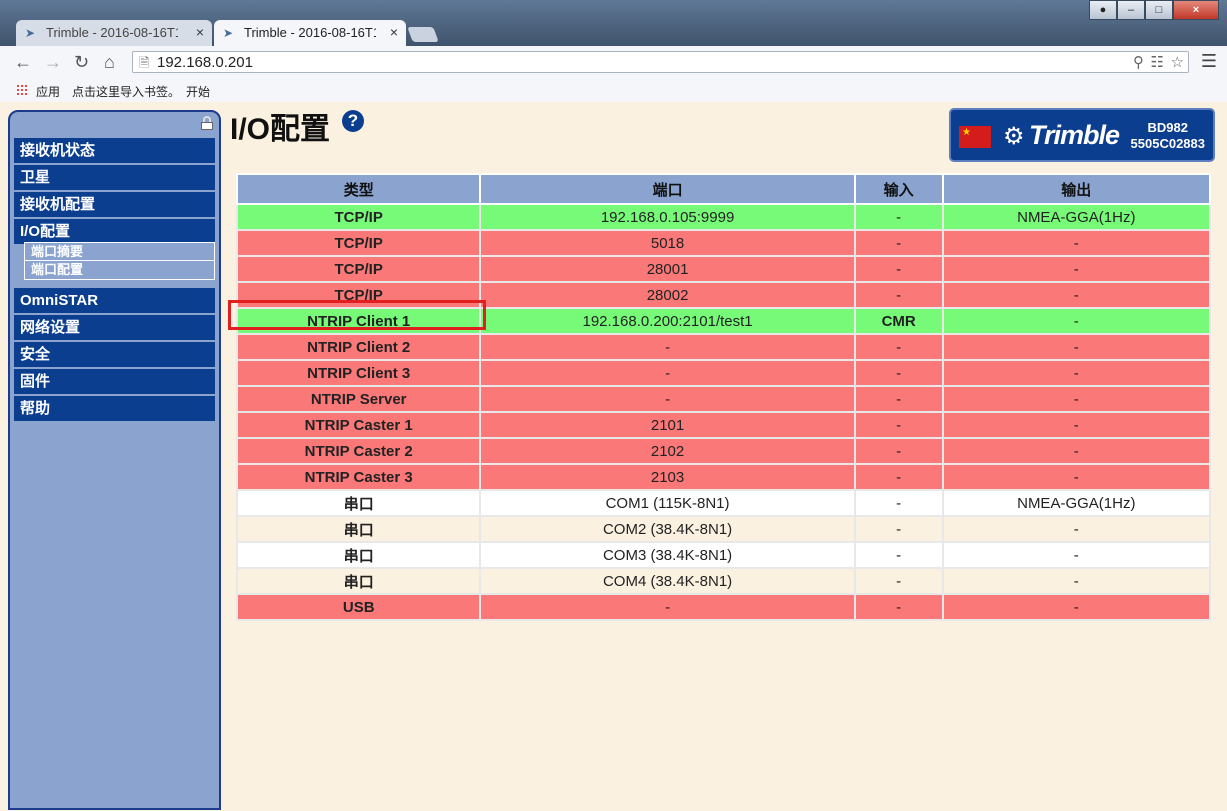 This screenshot has height=811, width=1227. I want to click on sidebar-subitem-port-summary: 端口摘要, so click(119, 252).